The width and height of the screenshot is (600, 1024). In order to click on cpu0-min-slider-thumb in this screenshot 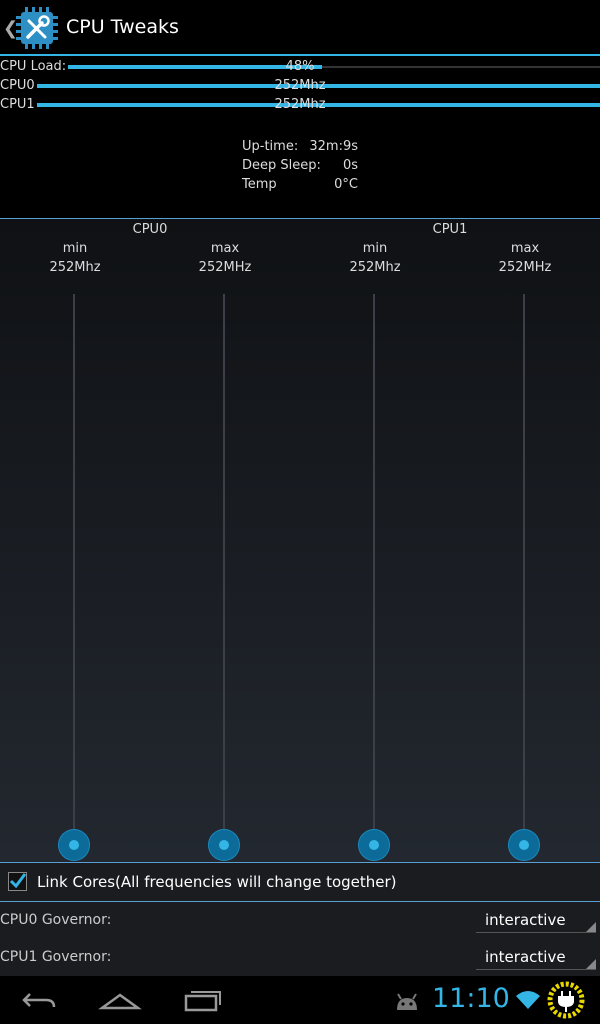, I will do `click(74, 845)`.